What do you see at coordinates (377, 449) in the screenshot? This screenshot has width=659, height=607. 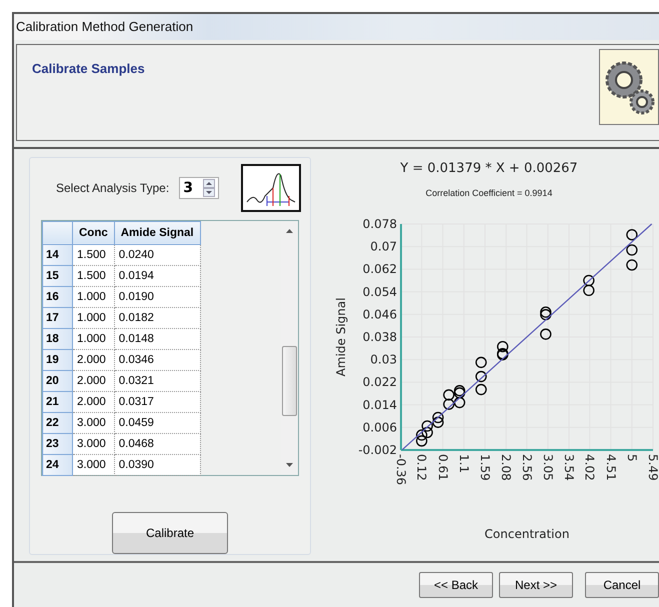 I see `y-tick-label: -0.002` at bounding box center [377, 449].